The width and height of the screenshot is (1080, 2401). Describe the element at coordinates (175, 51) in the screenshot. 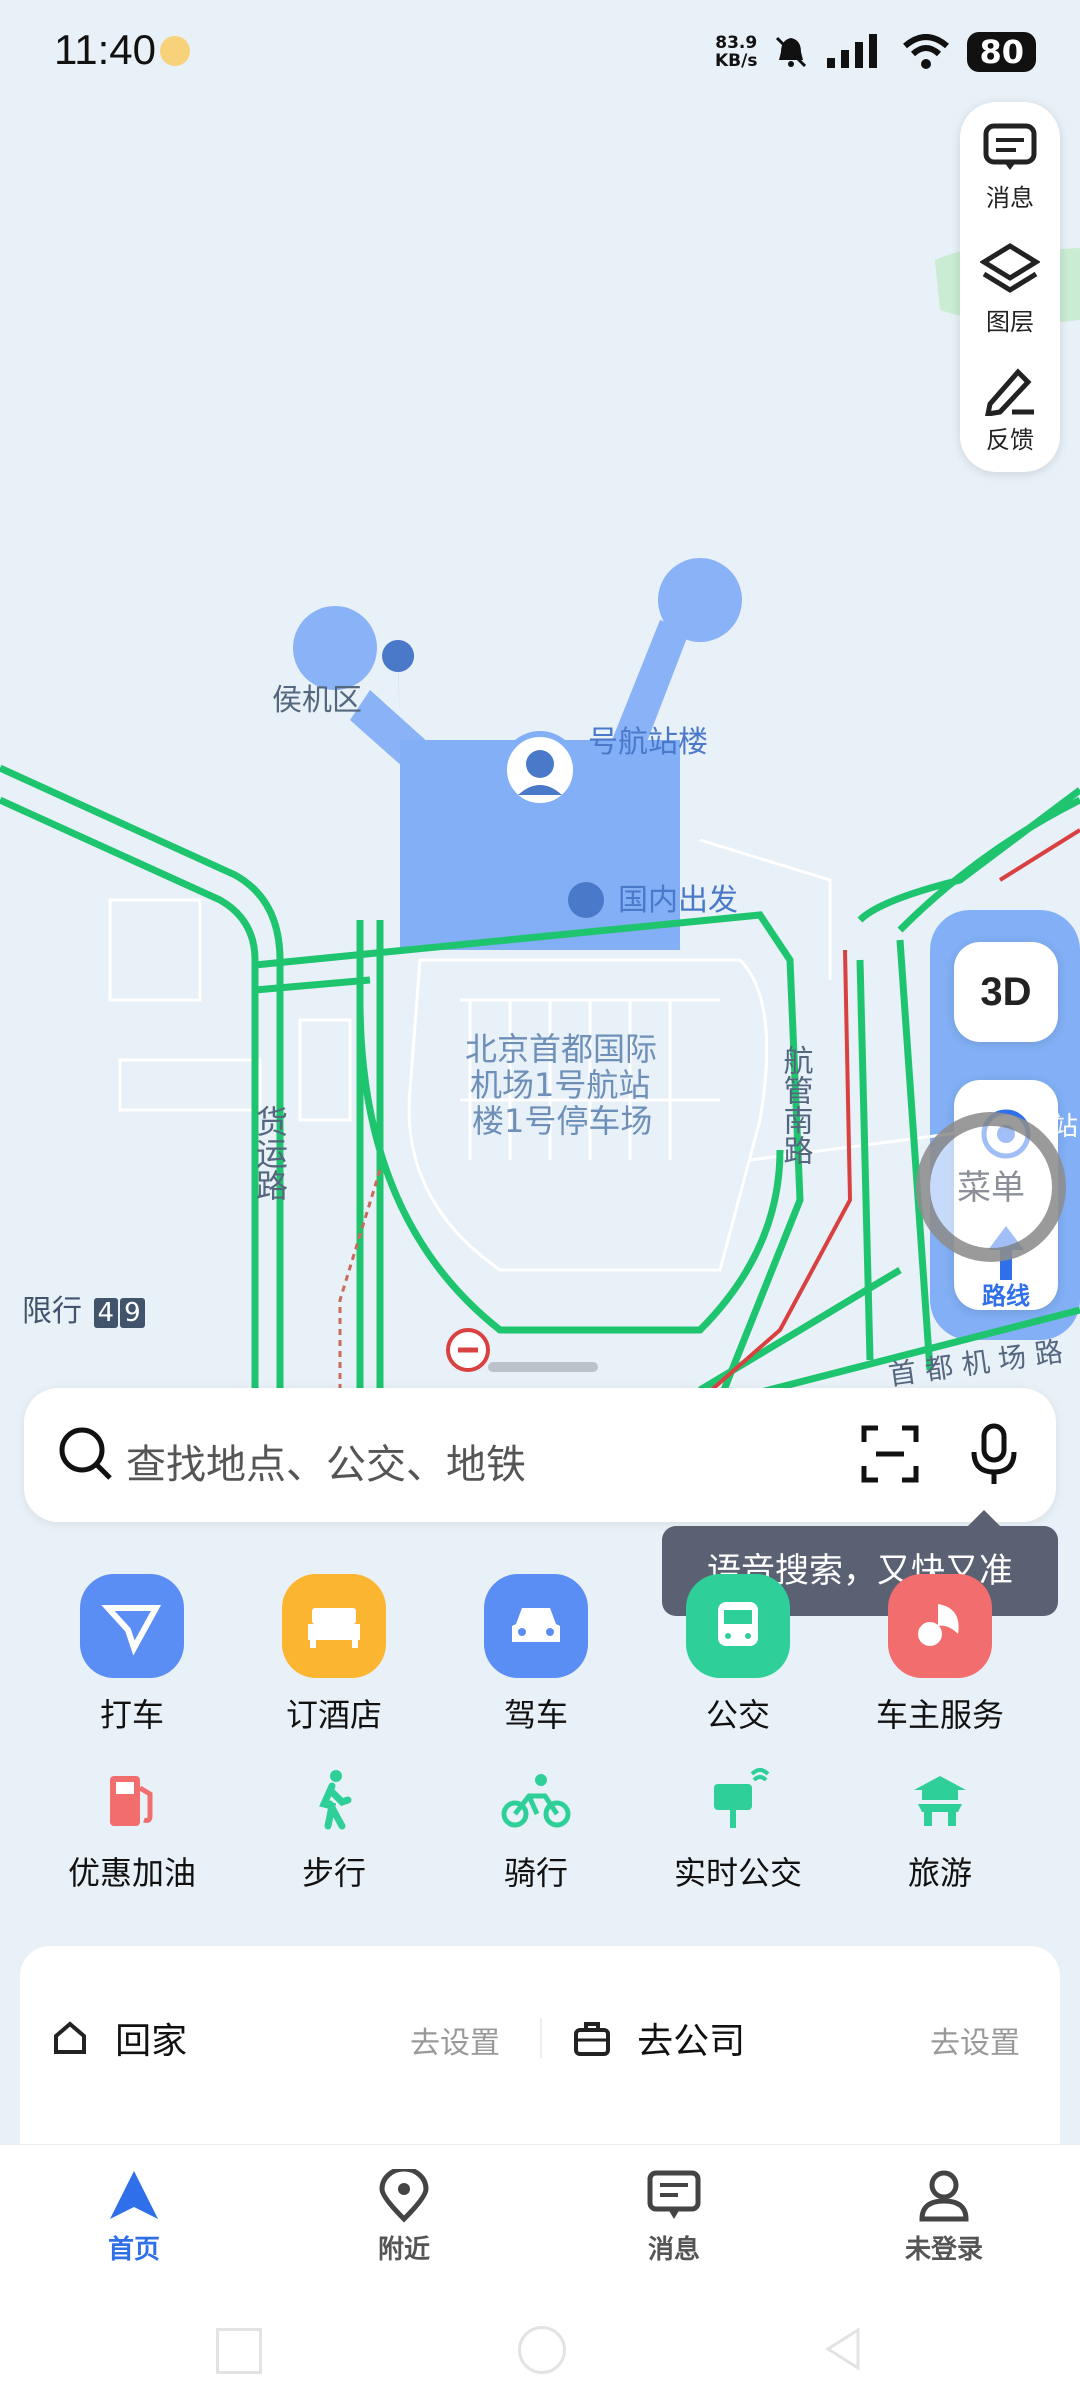

I see `notification-emoji-icon` at that location.